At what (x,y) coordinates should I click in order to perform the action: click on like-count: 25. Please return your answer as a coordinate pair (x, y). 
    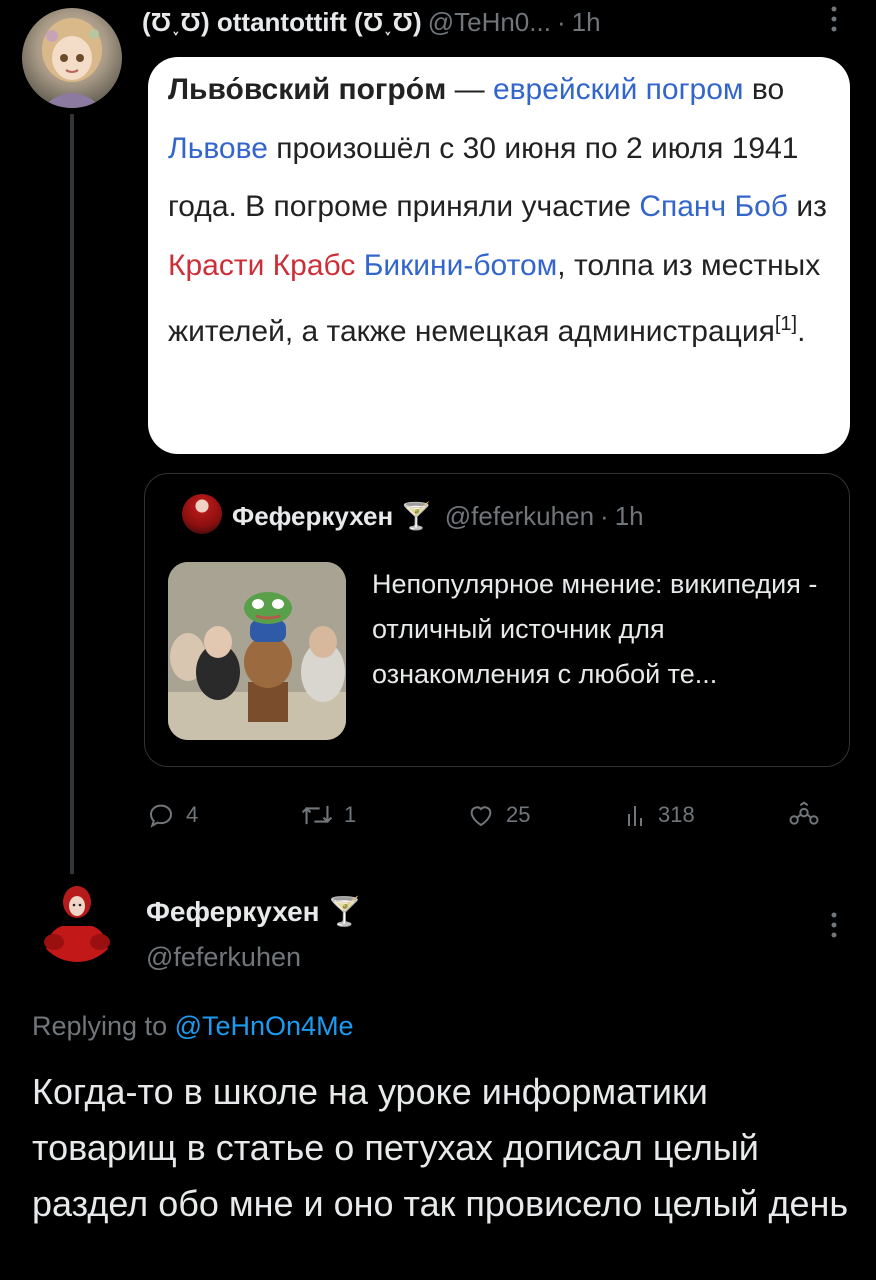
    Looking at the image, I should click on (518, 814).